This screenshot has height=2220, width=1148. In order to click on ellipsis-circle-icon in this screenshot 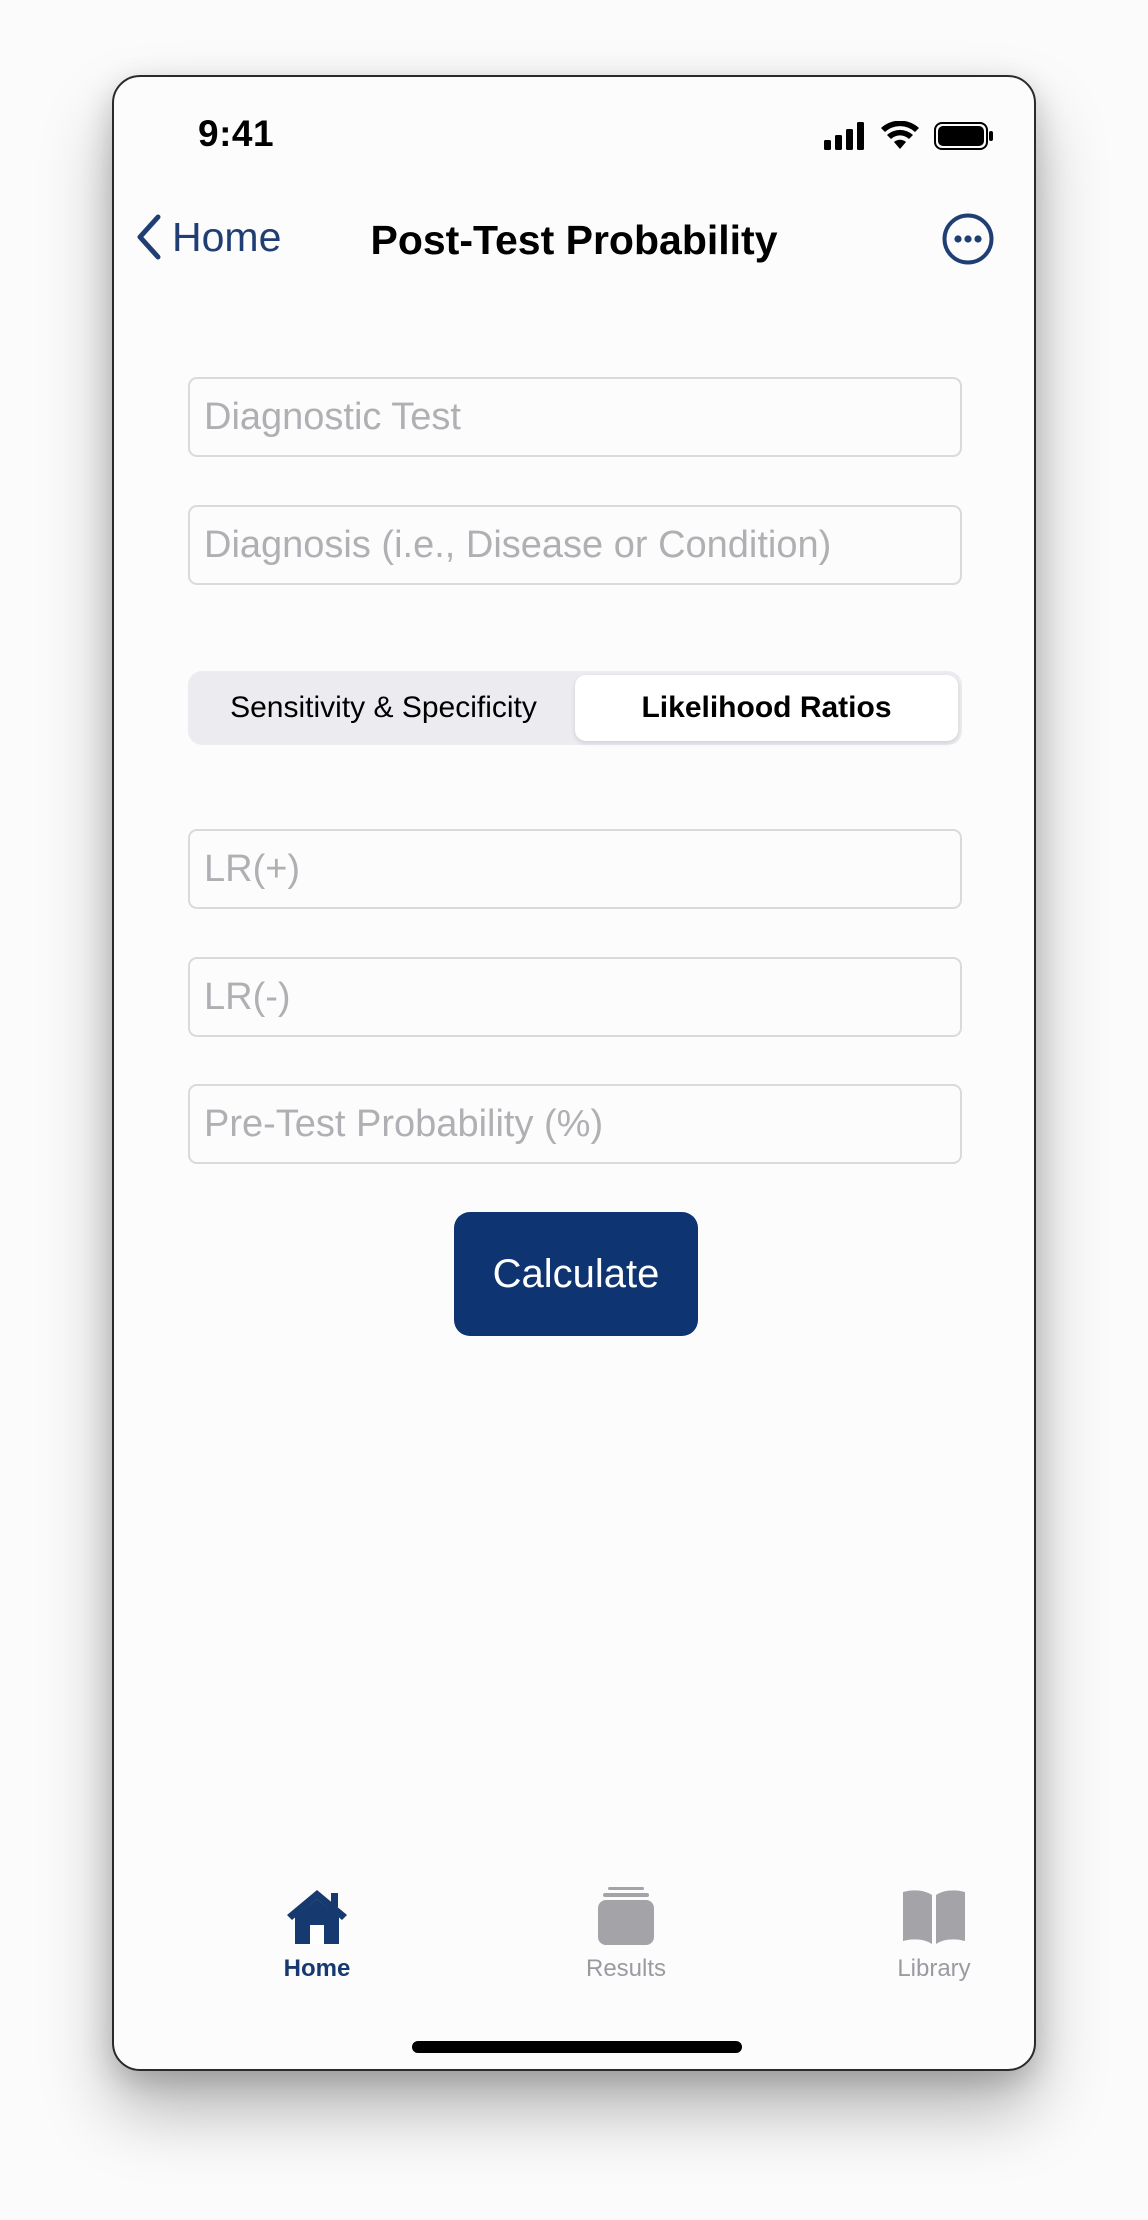, I will do `click(968, 239)`.